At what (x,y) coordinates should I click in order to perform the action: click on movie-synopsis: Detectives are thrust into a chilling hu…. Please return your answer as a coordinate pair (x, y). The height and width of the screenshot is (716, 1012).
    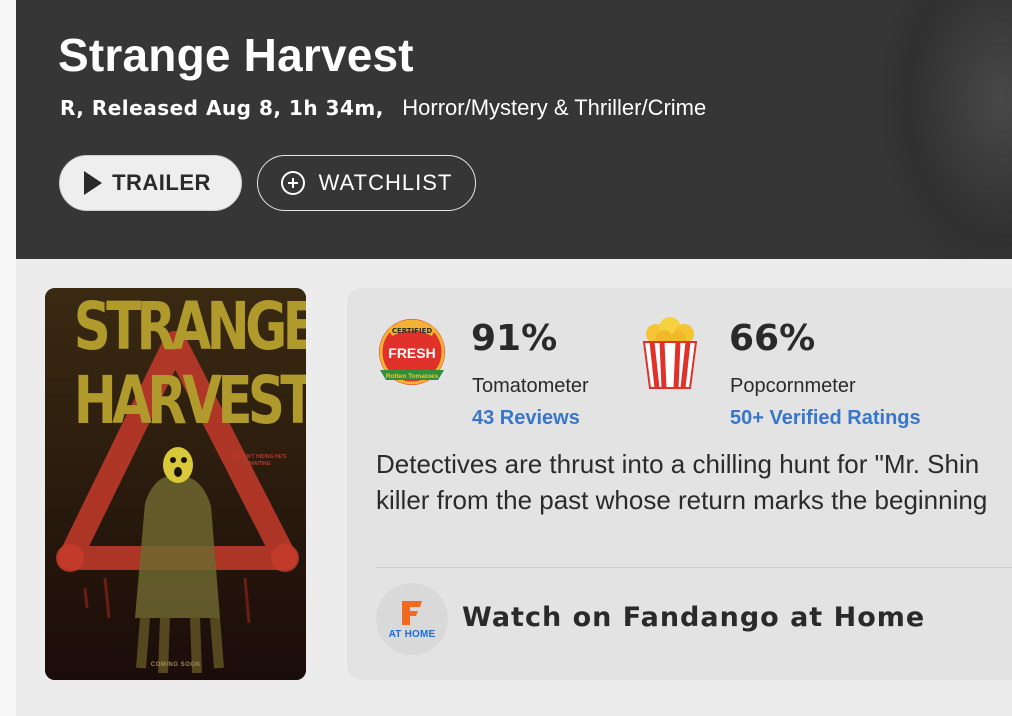
    Looking at the image, I should click on (694, 486).